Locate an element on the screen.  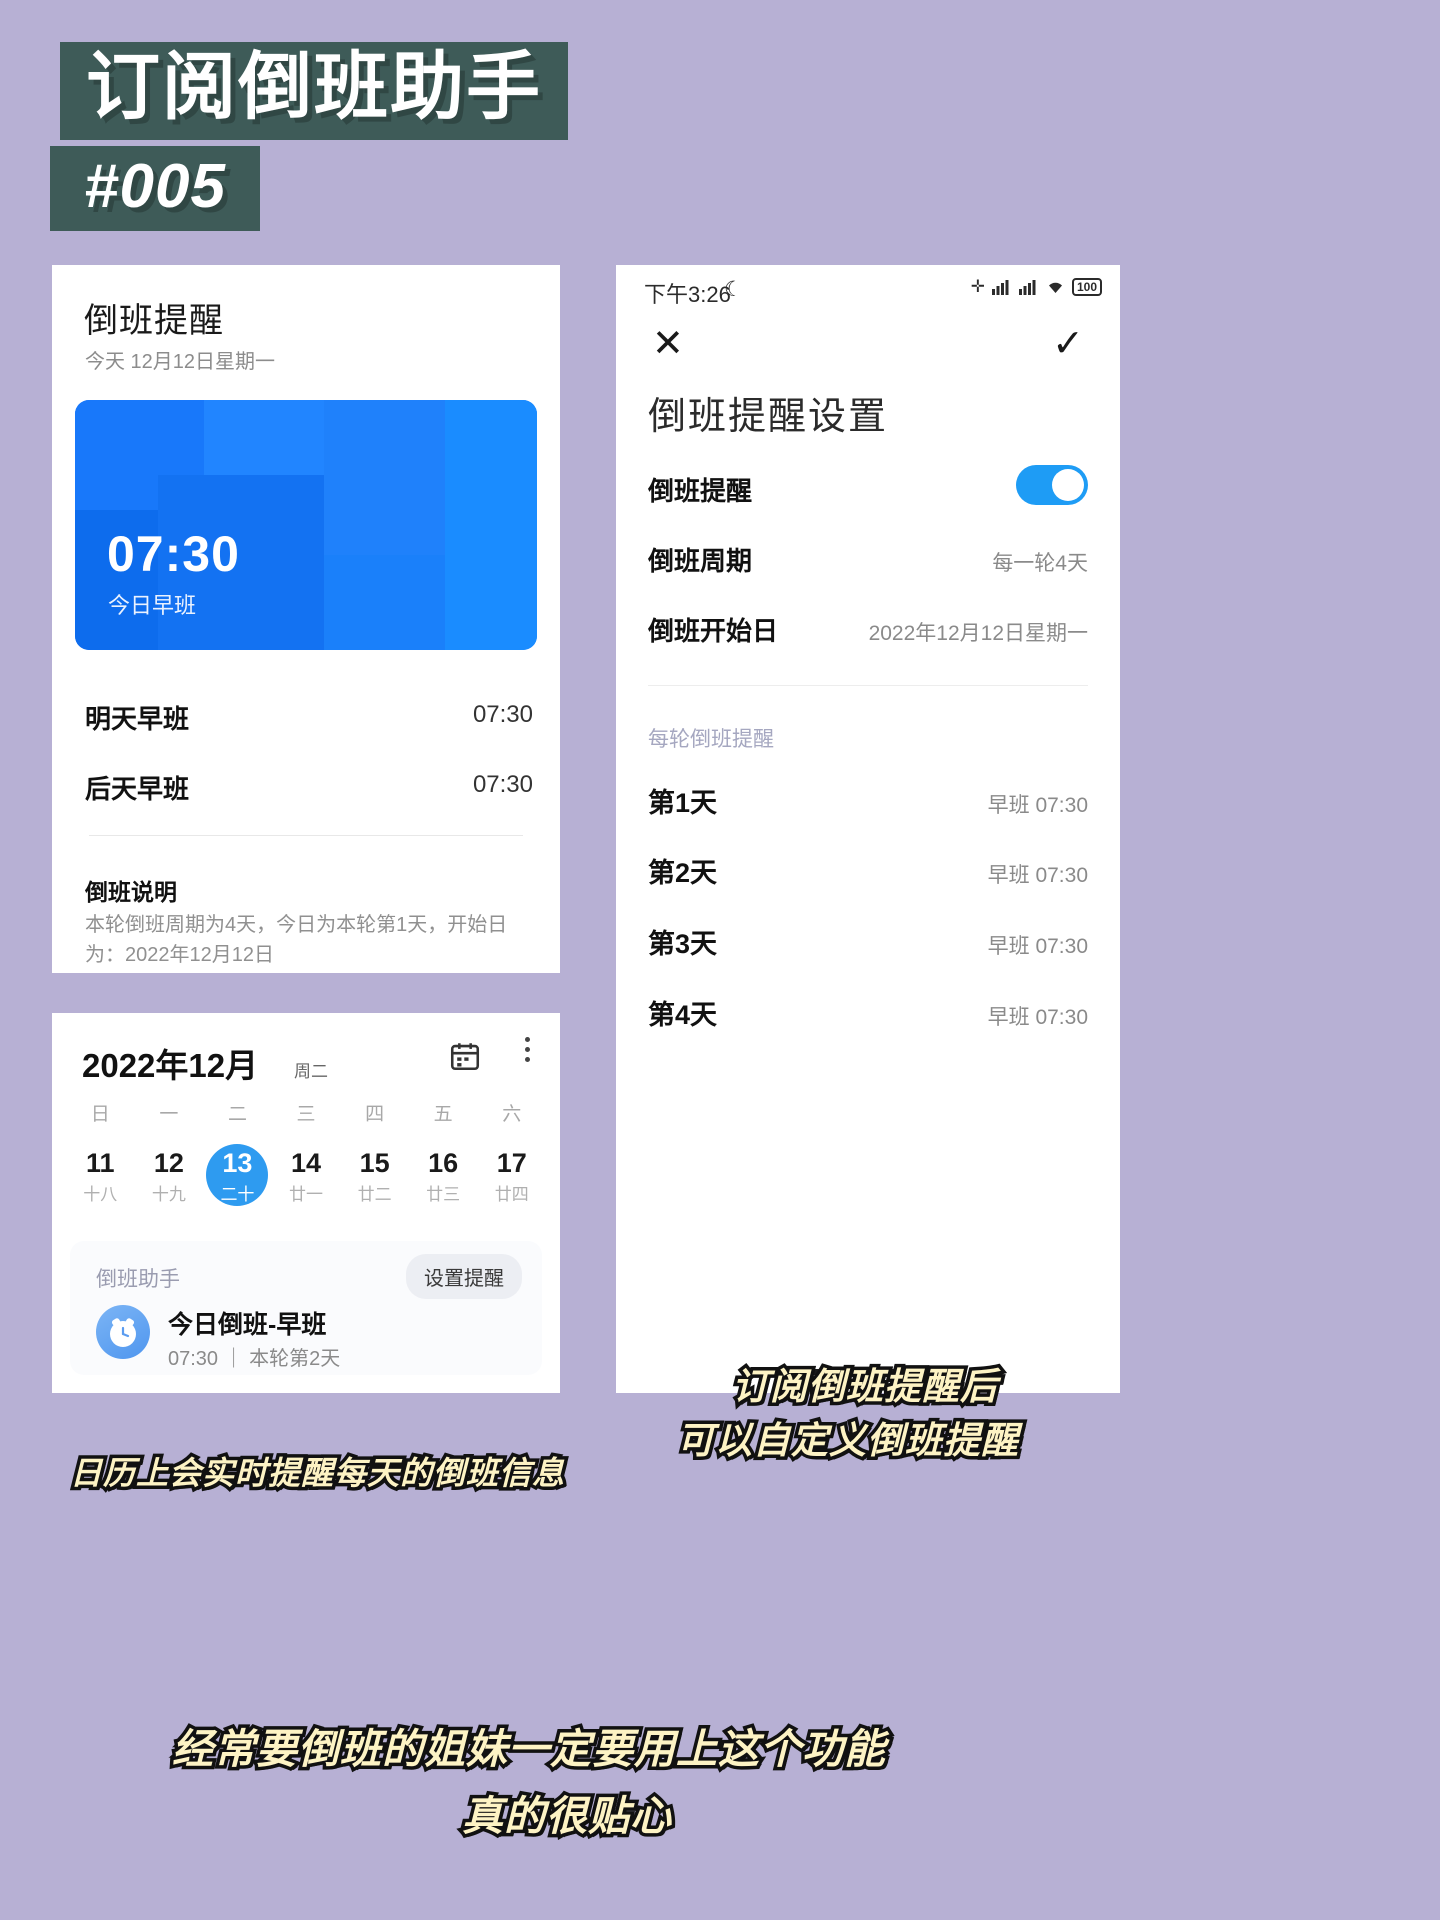
day-number: 16 is located at coordinates (443, 1163).